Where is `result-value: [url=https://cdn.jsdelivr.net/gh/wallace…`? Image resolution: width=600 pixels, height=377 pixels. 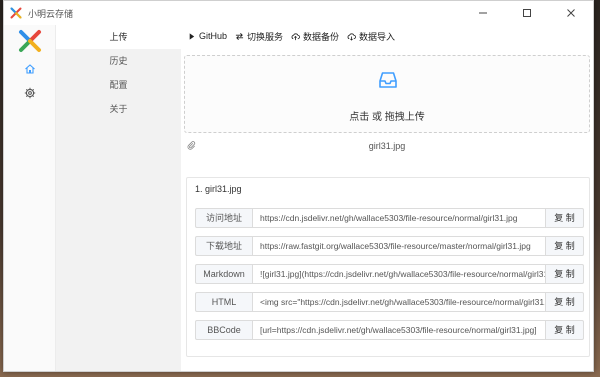 result-value: [url=https://cdn.jsdelivr.net/gh/wallace… is located at coordinates (399, 330).